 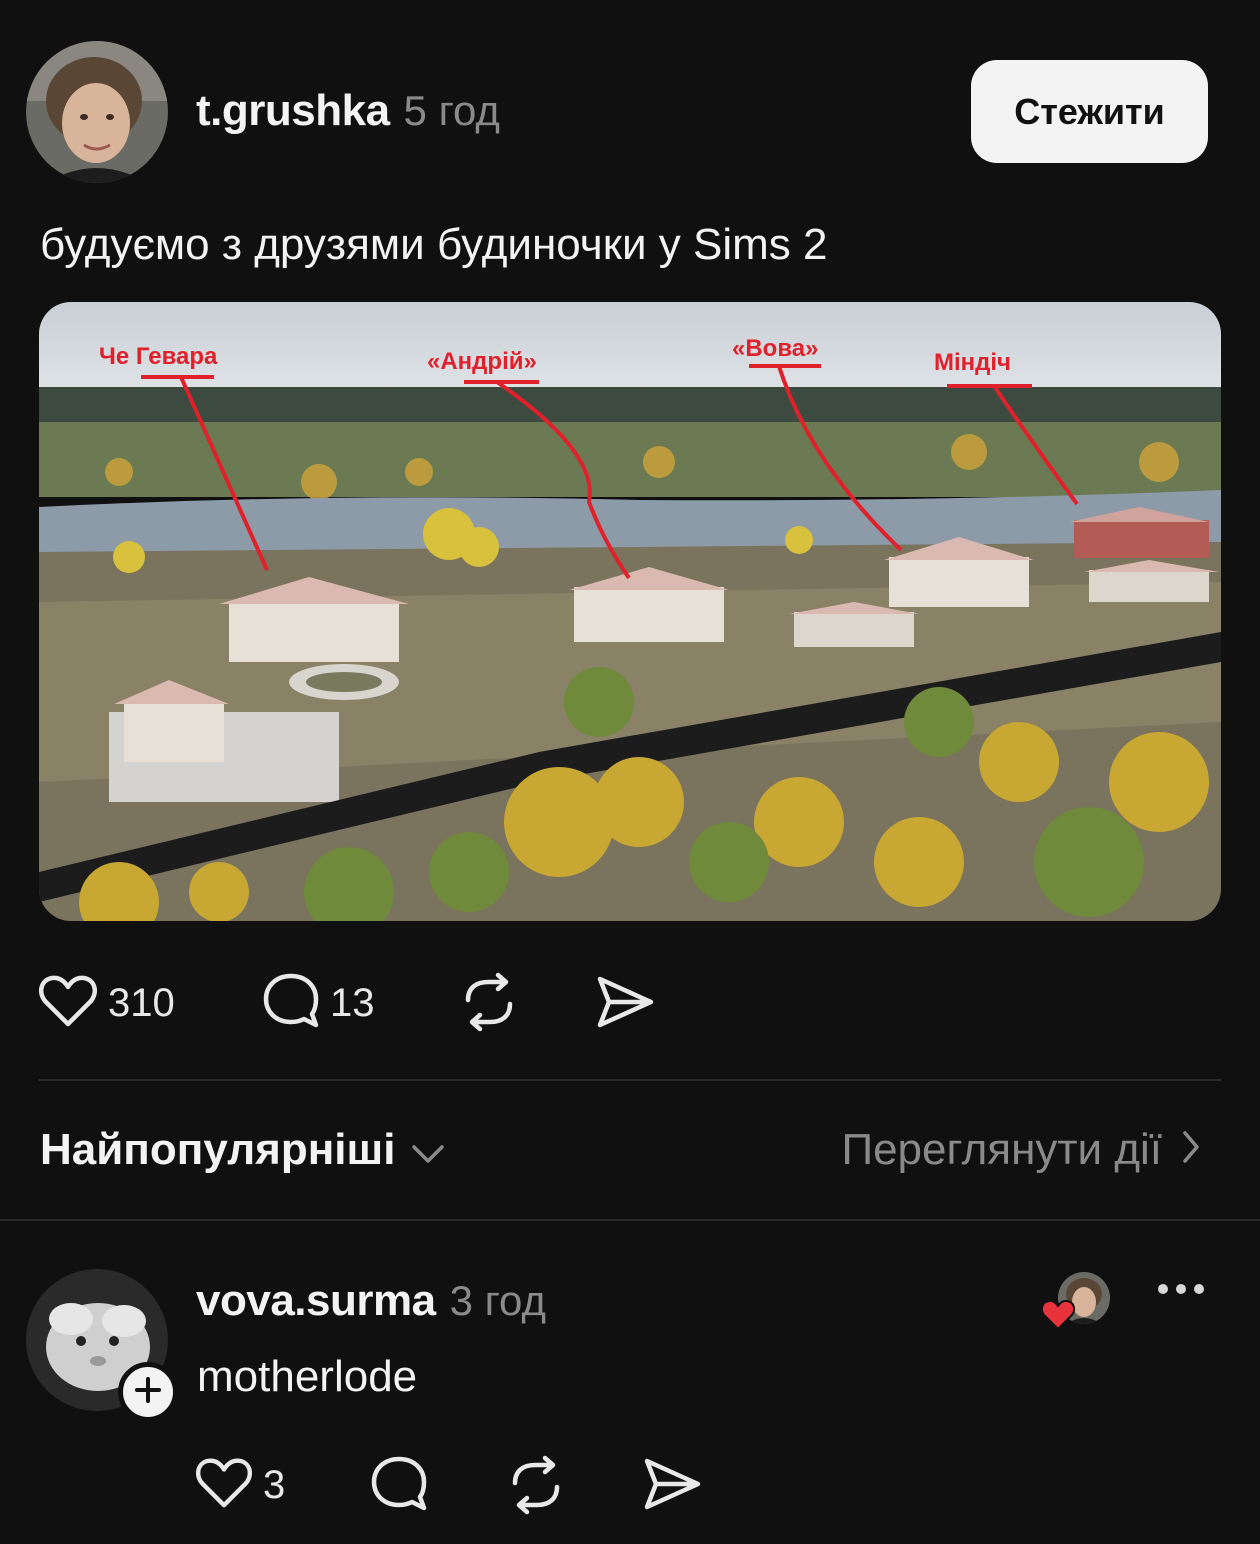 What do you see at coordinates (158, 356) in the screenshot?
I see `svg-text: Че Гевара` at bounding box center [158, 356].